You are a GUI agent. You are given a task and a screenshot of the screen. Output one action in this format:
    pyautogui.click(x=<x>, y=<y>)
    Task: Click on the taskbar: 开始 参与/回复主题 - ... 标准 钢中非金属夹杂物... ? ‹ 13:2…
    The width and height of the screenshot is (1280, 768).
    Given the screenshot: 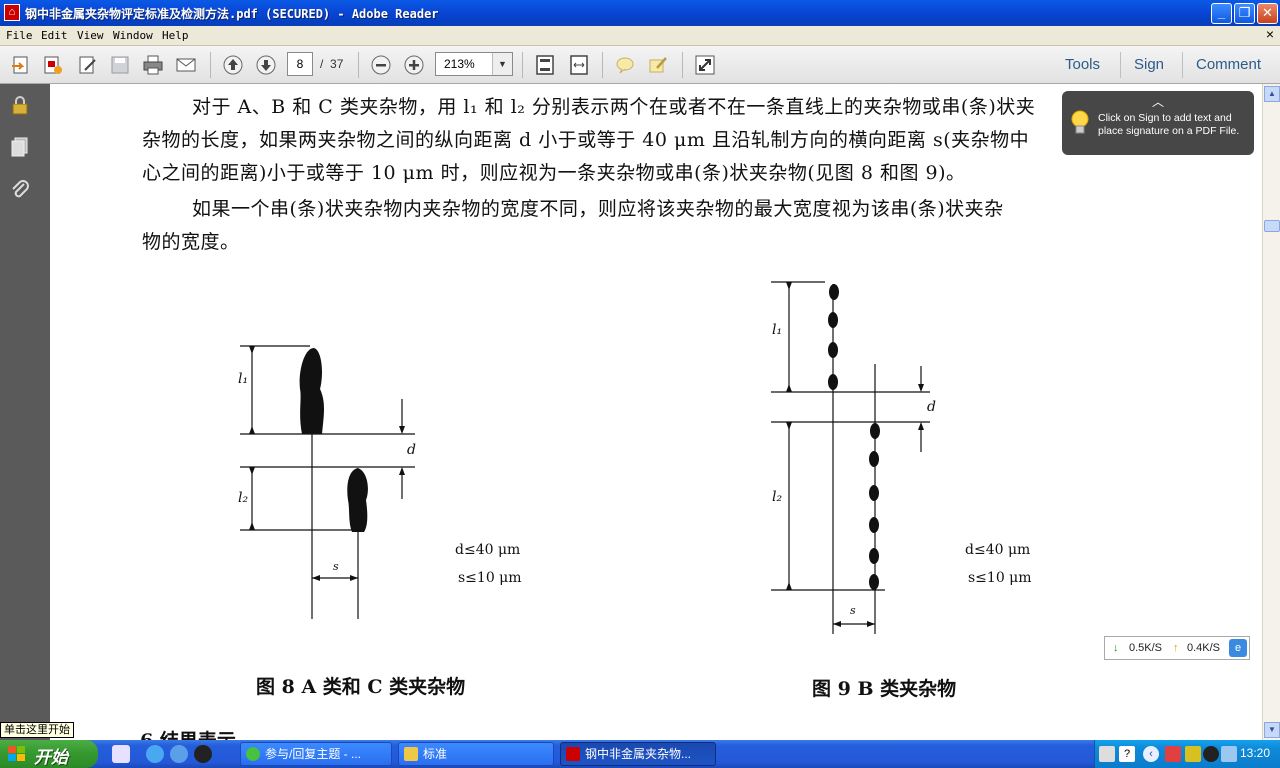 What is the action you would take?
    pyautogui.click(x=640, y=754)
    